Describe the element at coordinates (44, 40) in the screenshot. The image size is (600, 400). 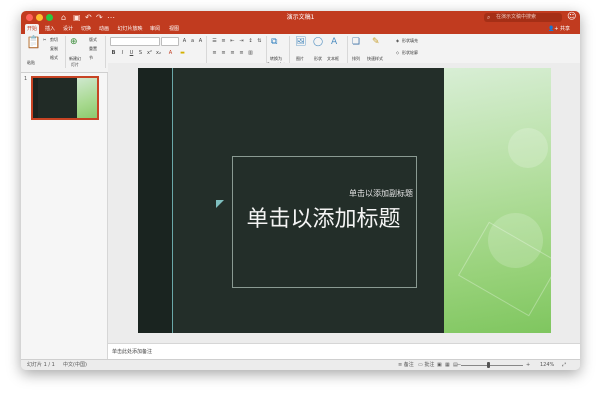
I see `cut-icon: ✂` at that location.